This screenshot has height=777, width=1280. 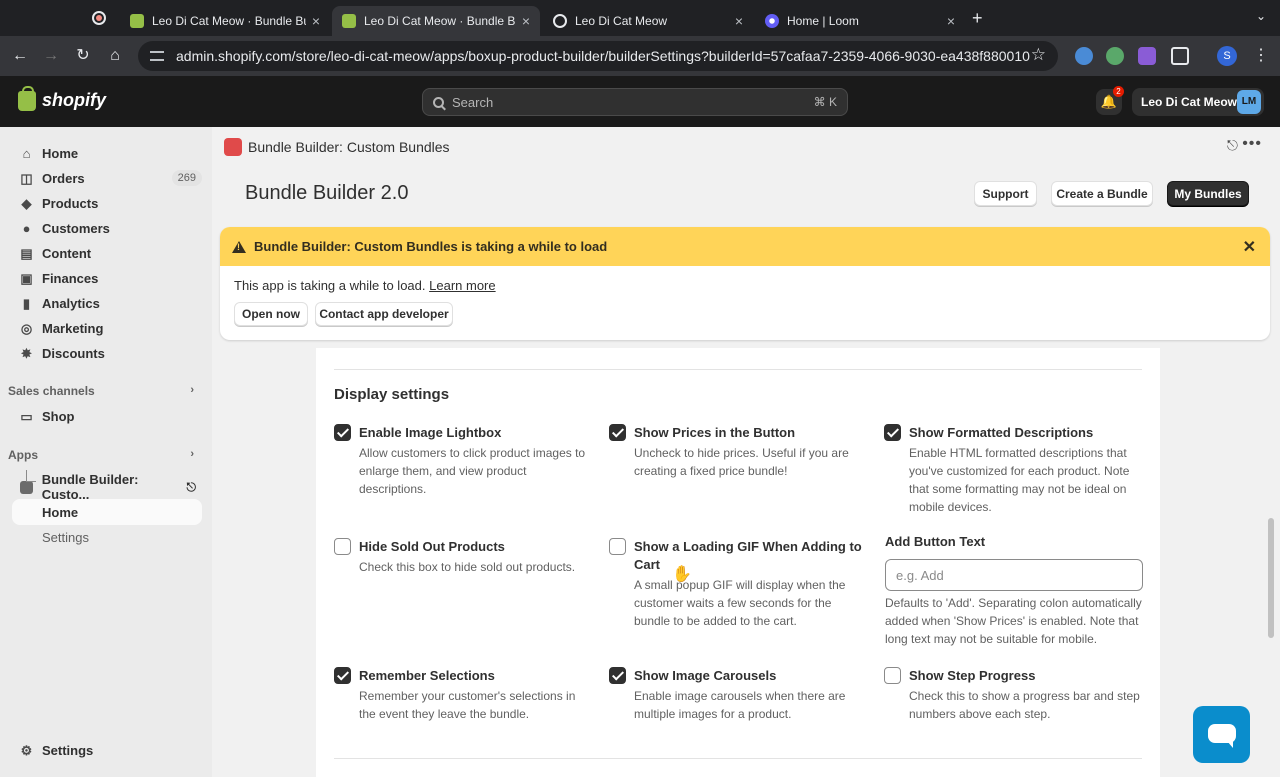 What do you see at coordinates (186, 178) in the screenshot?
I see `orders-count-badge: 269` at bounding box center [186, 178].